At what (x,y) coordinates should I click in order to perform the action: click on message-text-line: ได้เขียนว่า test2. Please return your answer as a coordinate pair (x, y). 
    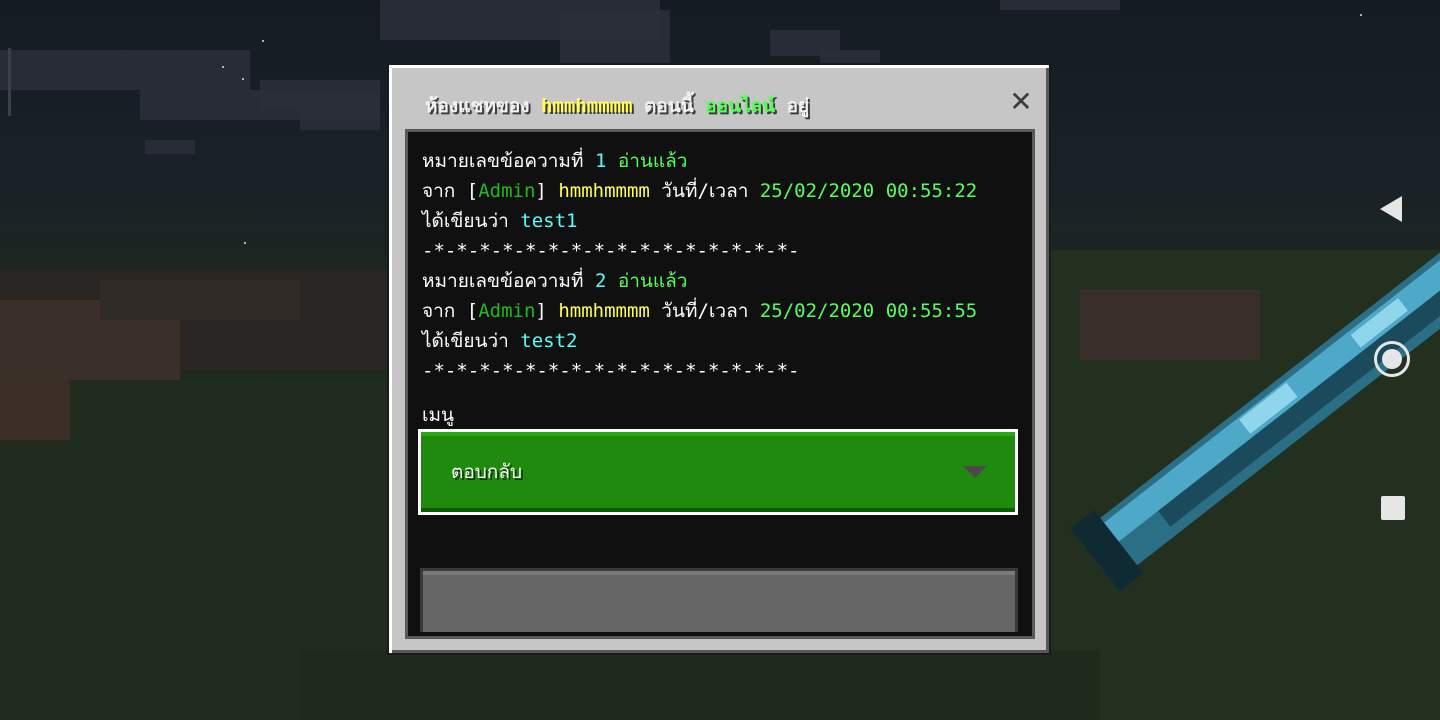
    Looking at the image, I should click on (500, 341).